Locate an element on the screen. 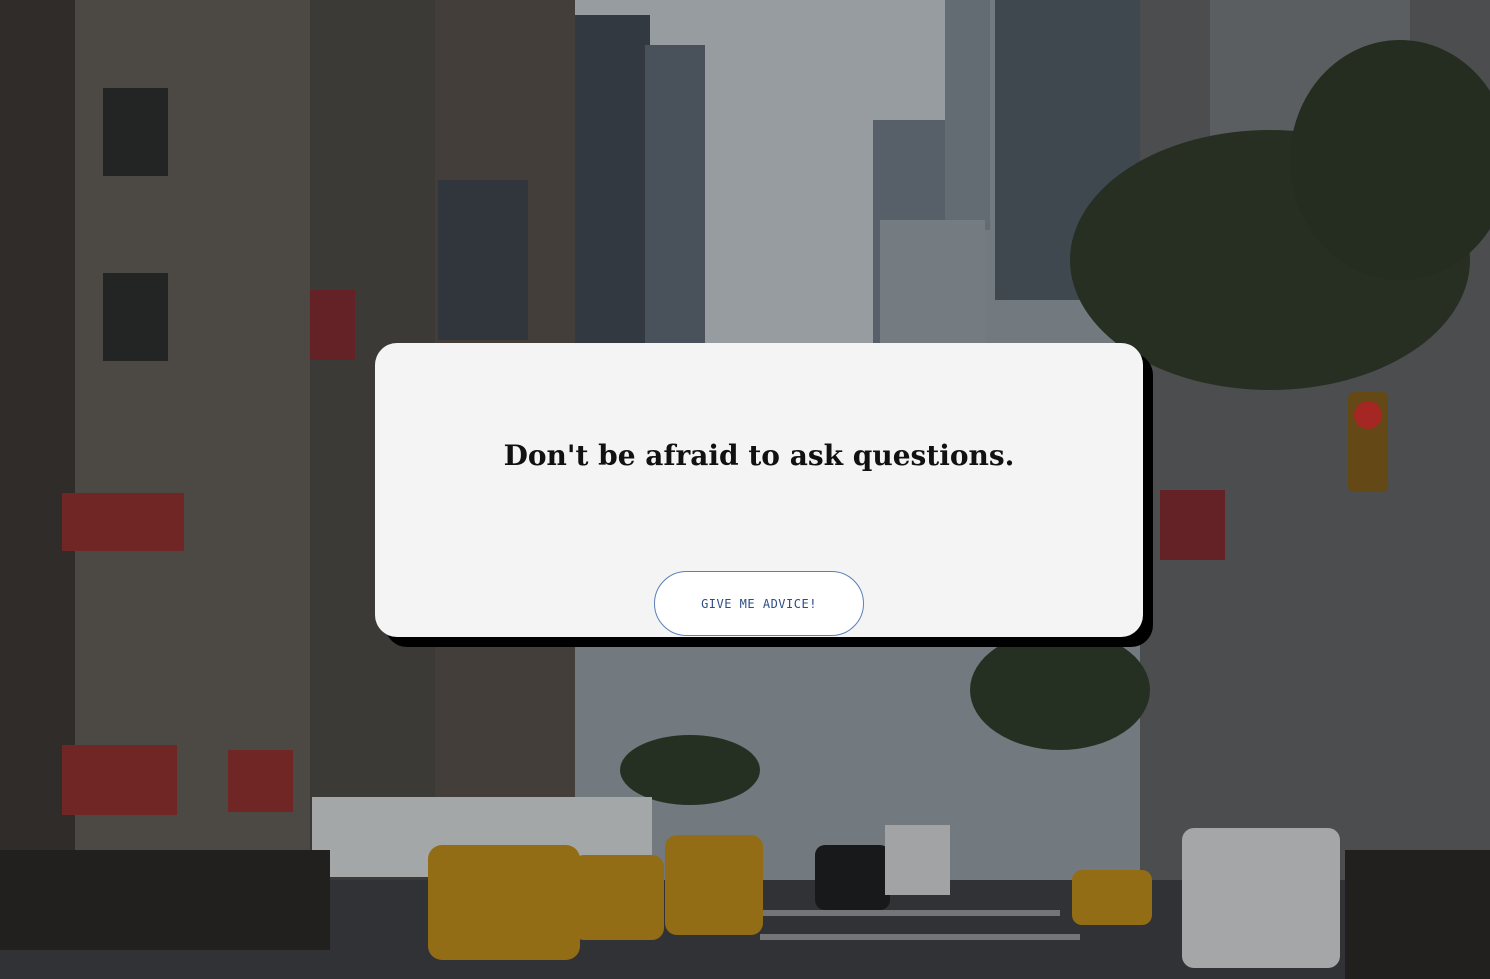 This screenshot has height=979, width=1490. give-advice-button: GIVE ME ADVICE! is located at coordinates (759, 603).